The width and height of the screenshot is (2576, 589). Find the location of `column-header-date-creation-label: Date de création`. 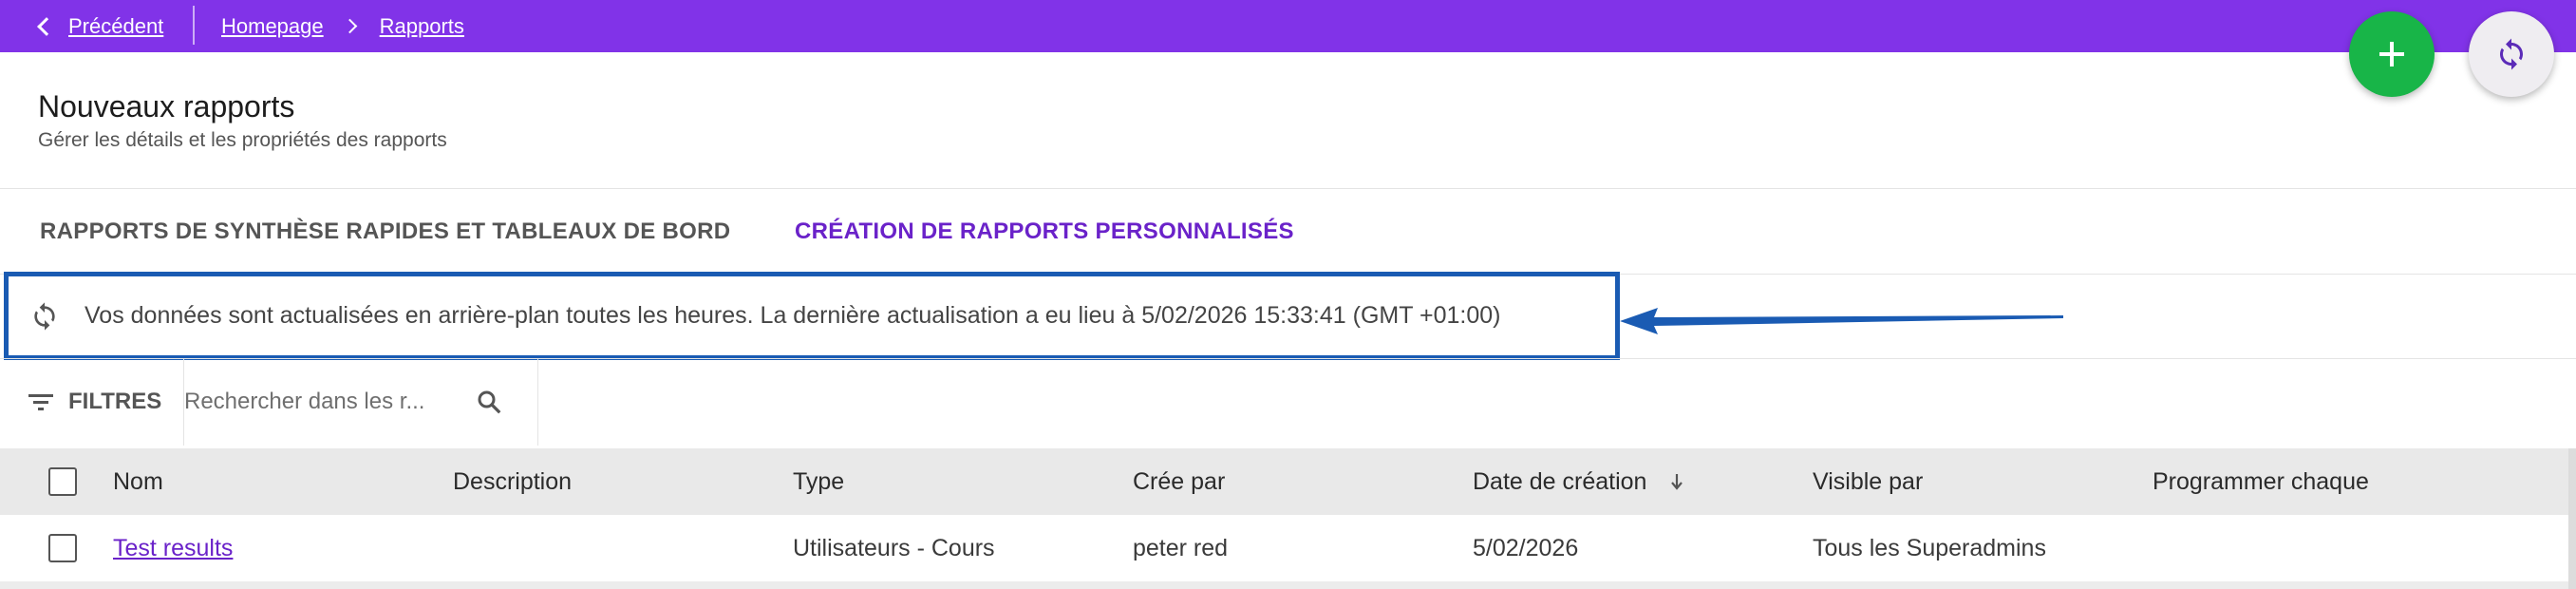

column-header-date-creation-label: Date de création is located at coordinates (1560, 481).